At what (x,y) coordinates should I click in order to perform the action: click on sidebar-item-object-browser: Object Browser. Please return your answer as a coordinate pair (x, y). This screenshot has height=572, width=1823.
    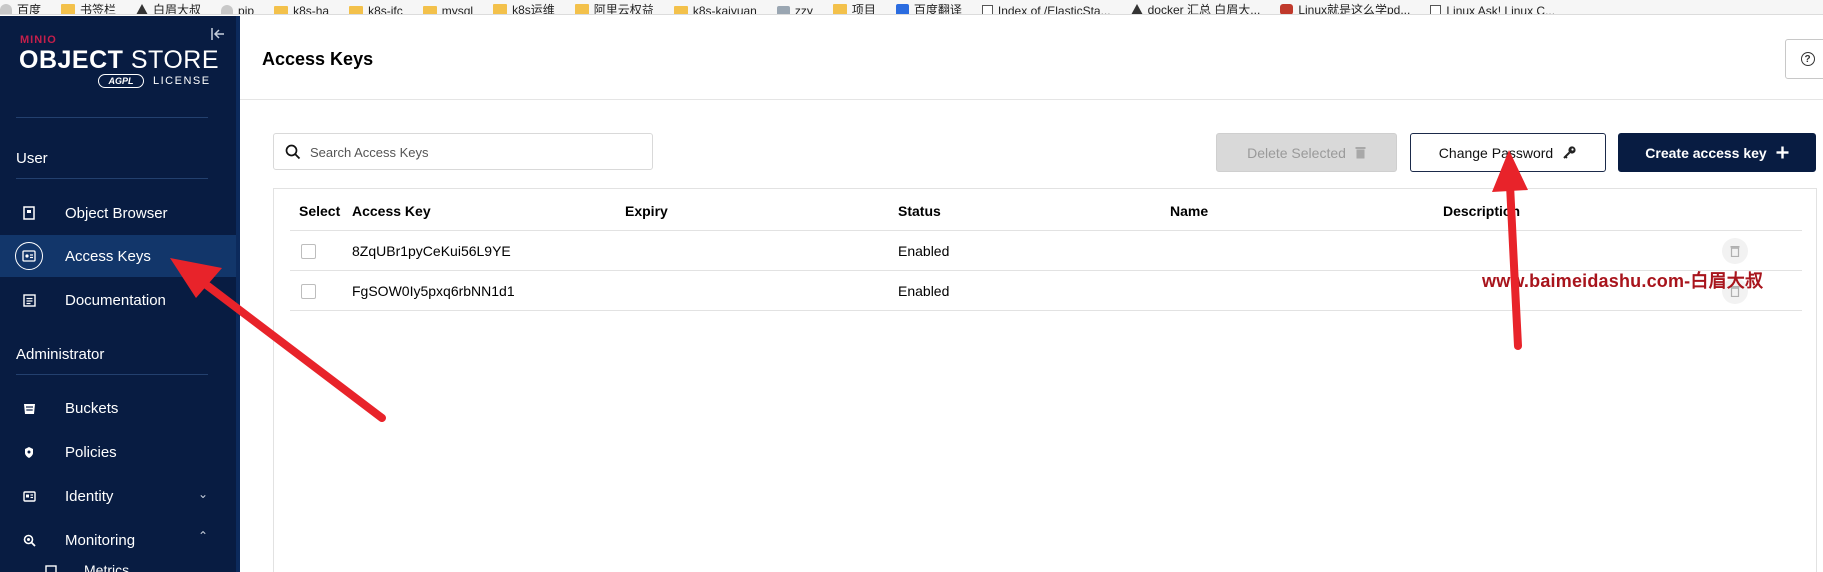
    Looking at the image, I should click on (118, 213).